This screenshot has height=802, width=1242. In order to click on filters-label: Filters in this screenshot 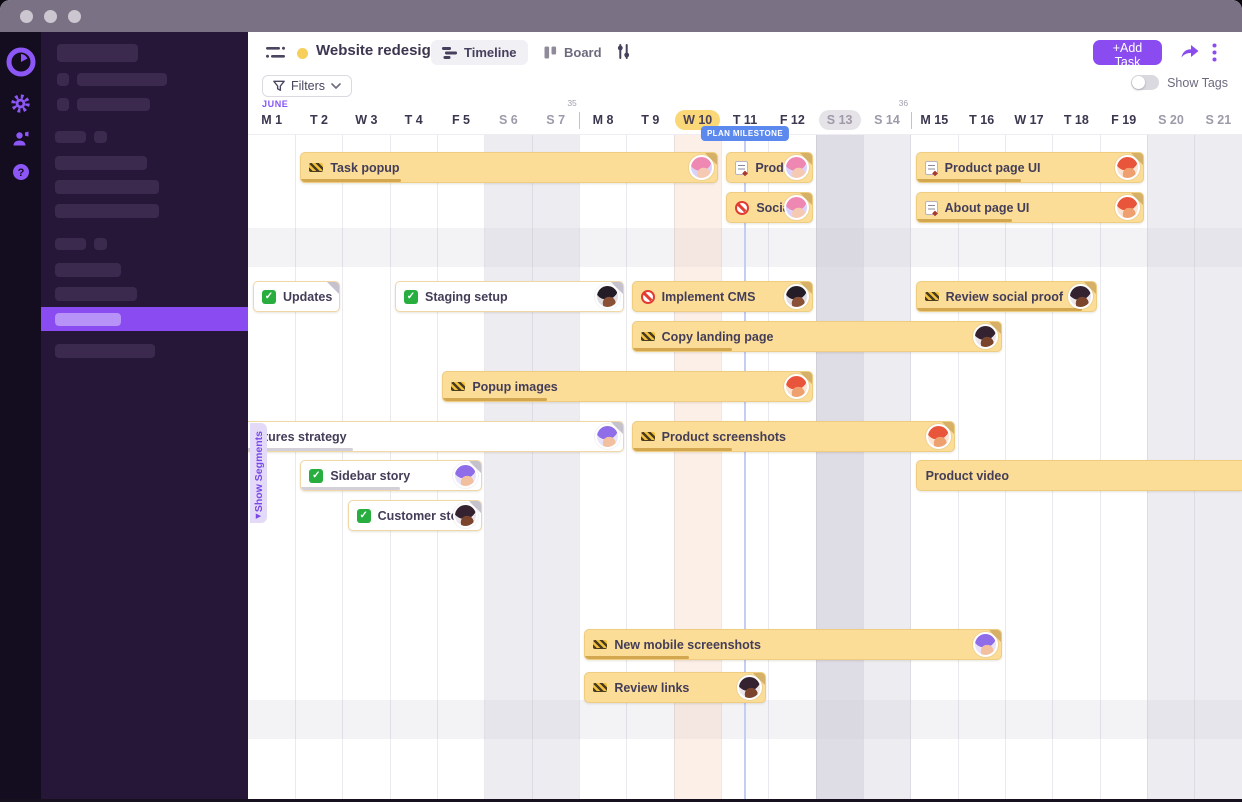, I will do `click(308, 86)`.